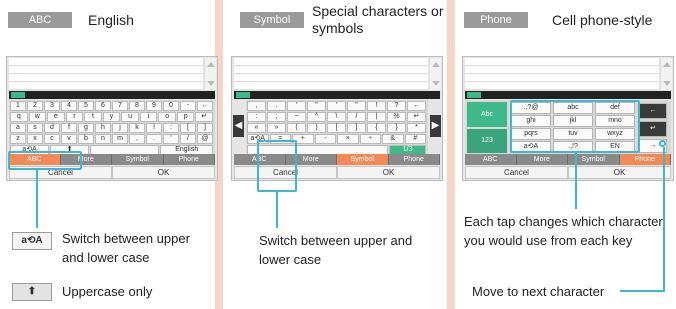 This screenshot has height=309, width=676. What do you see at coordinates (185, 117) in the screenshot?
I see `keyboard-key: p` at bounding box center [185, 117].